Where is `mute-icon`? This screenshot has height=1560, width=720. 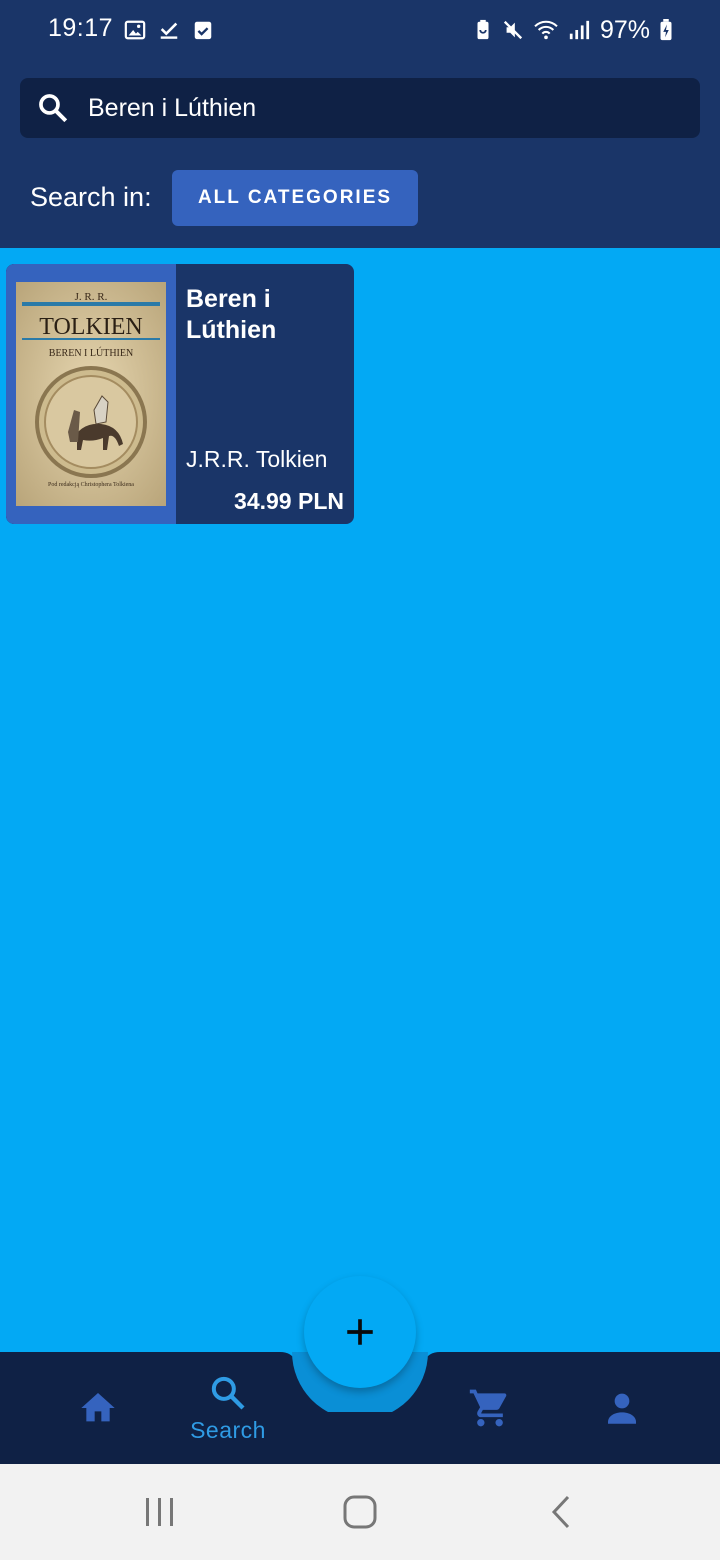 mute-icon is located at coordinates (513, 30).